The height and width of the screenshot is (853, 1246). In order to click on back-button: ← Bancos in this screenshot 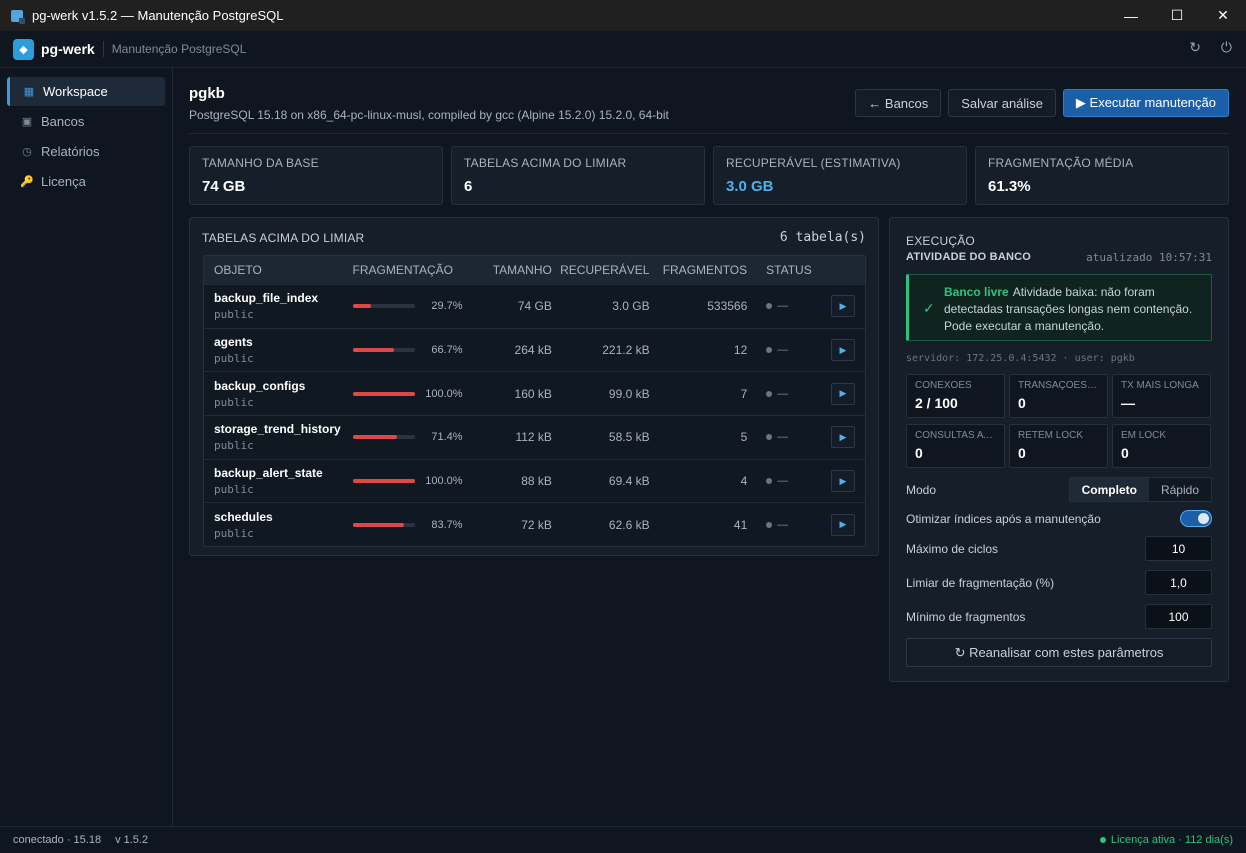, I will do `click(898, 103)`.